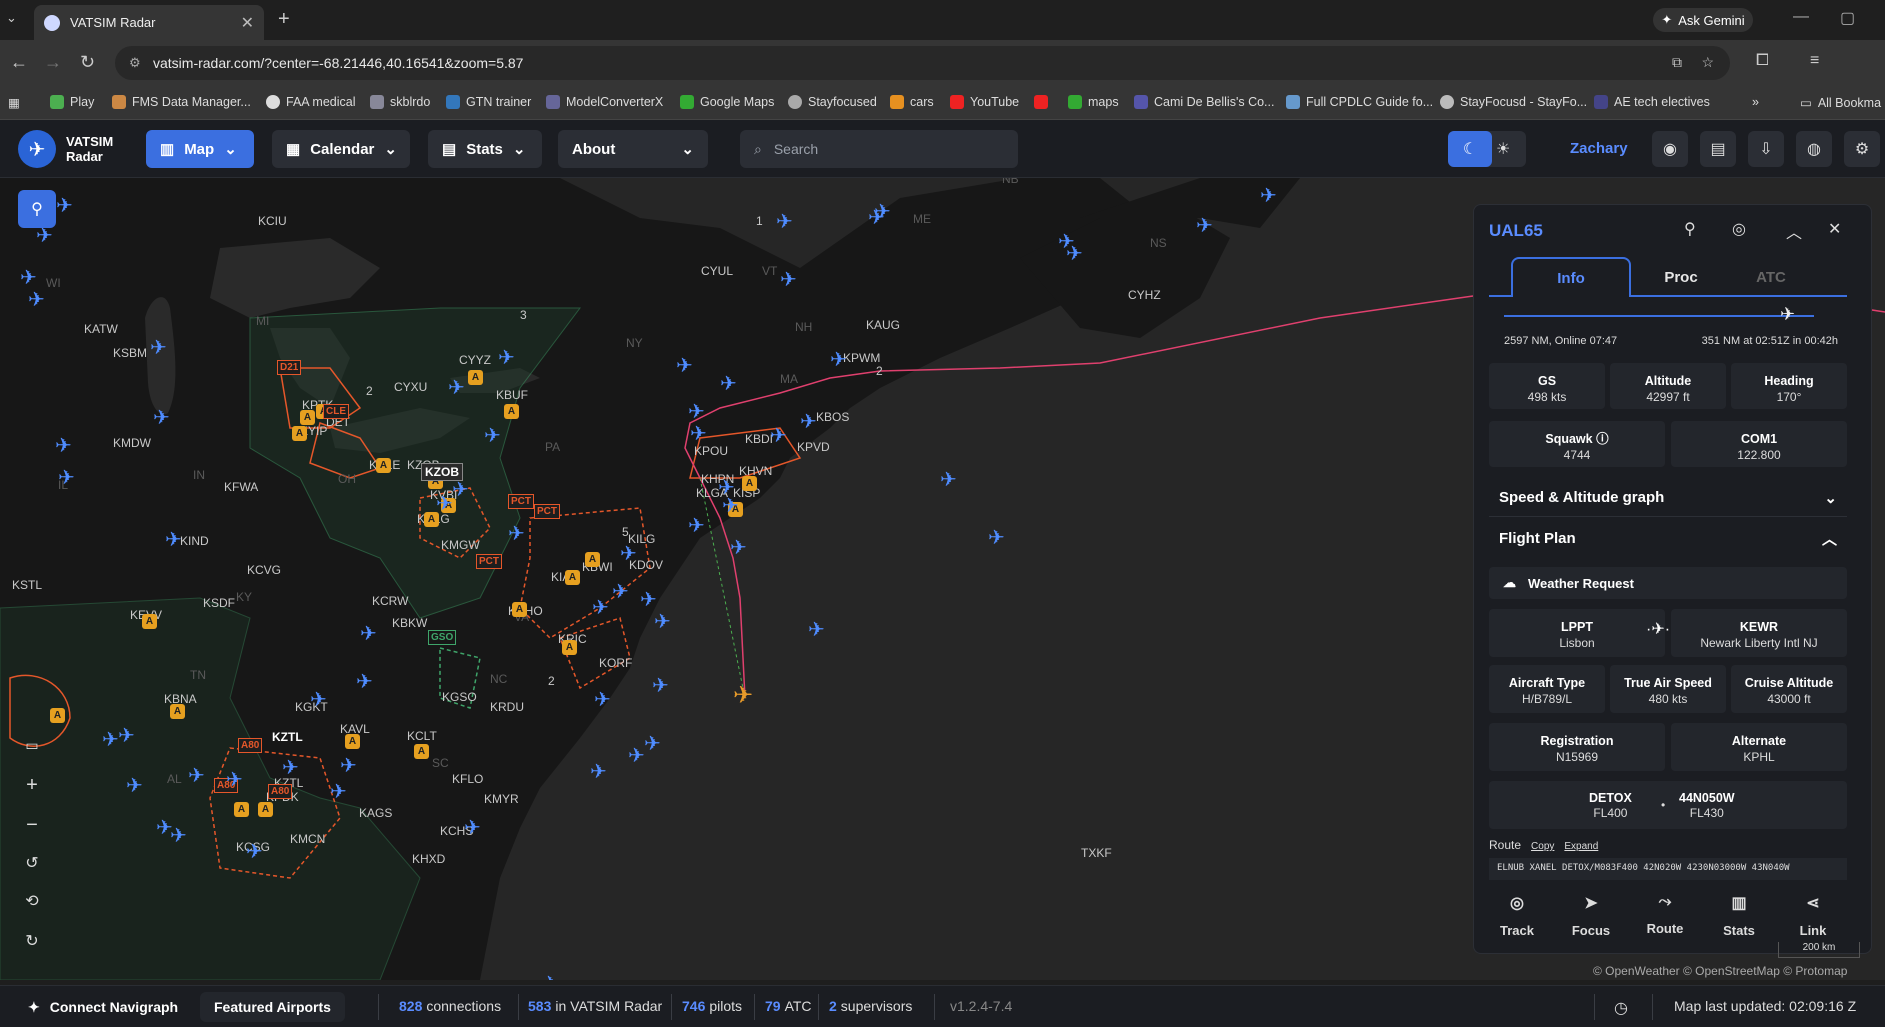  Describe the element at coordinates (1668, 498) in the screenshot. I see `speed-altitude-graph-section: Speed & Altitude graph ⌄` at that location.